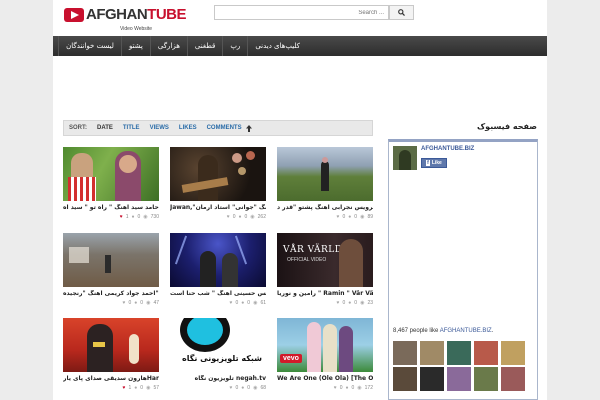  I want to click on search-input, so click(301, 12).